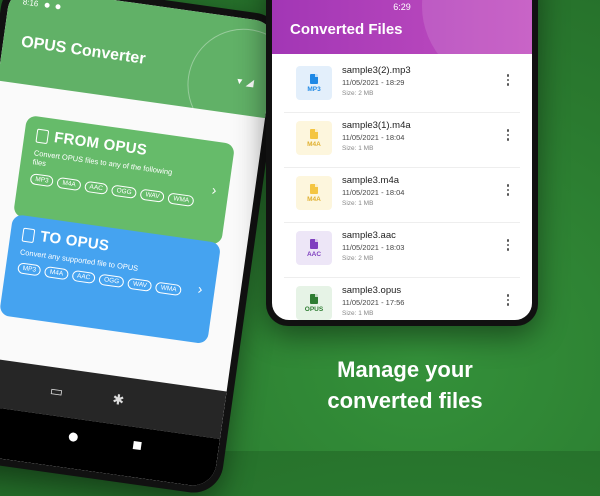  What do you see at coordinates (229, 70) in the screenshot?
I see `header-decoration` at bounding box center [229, 70].